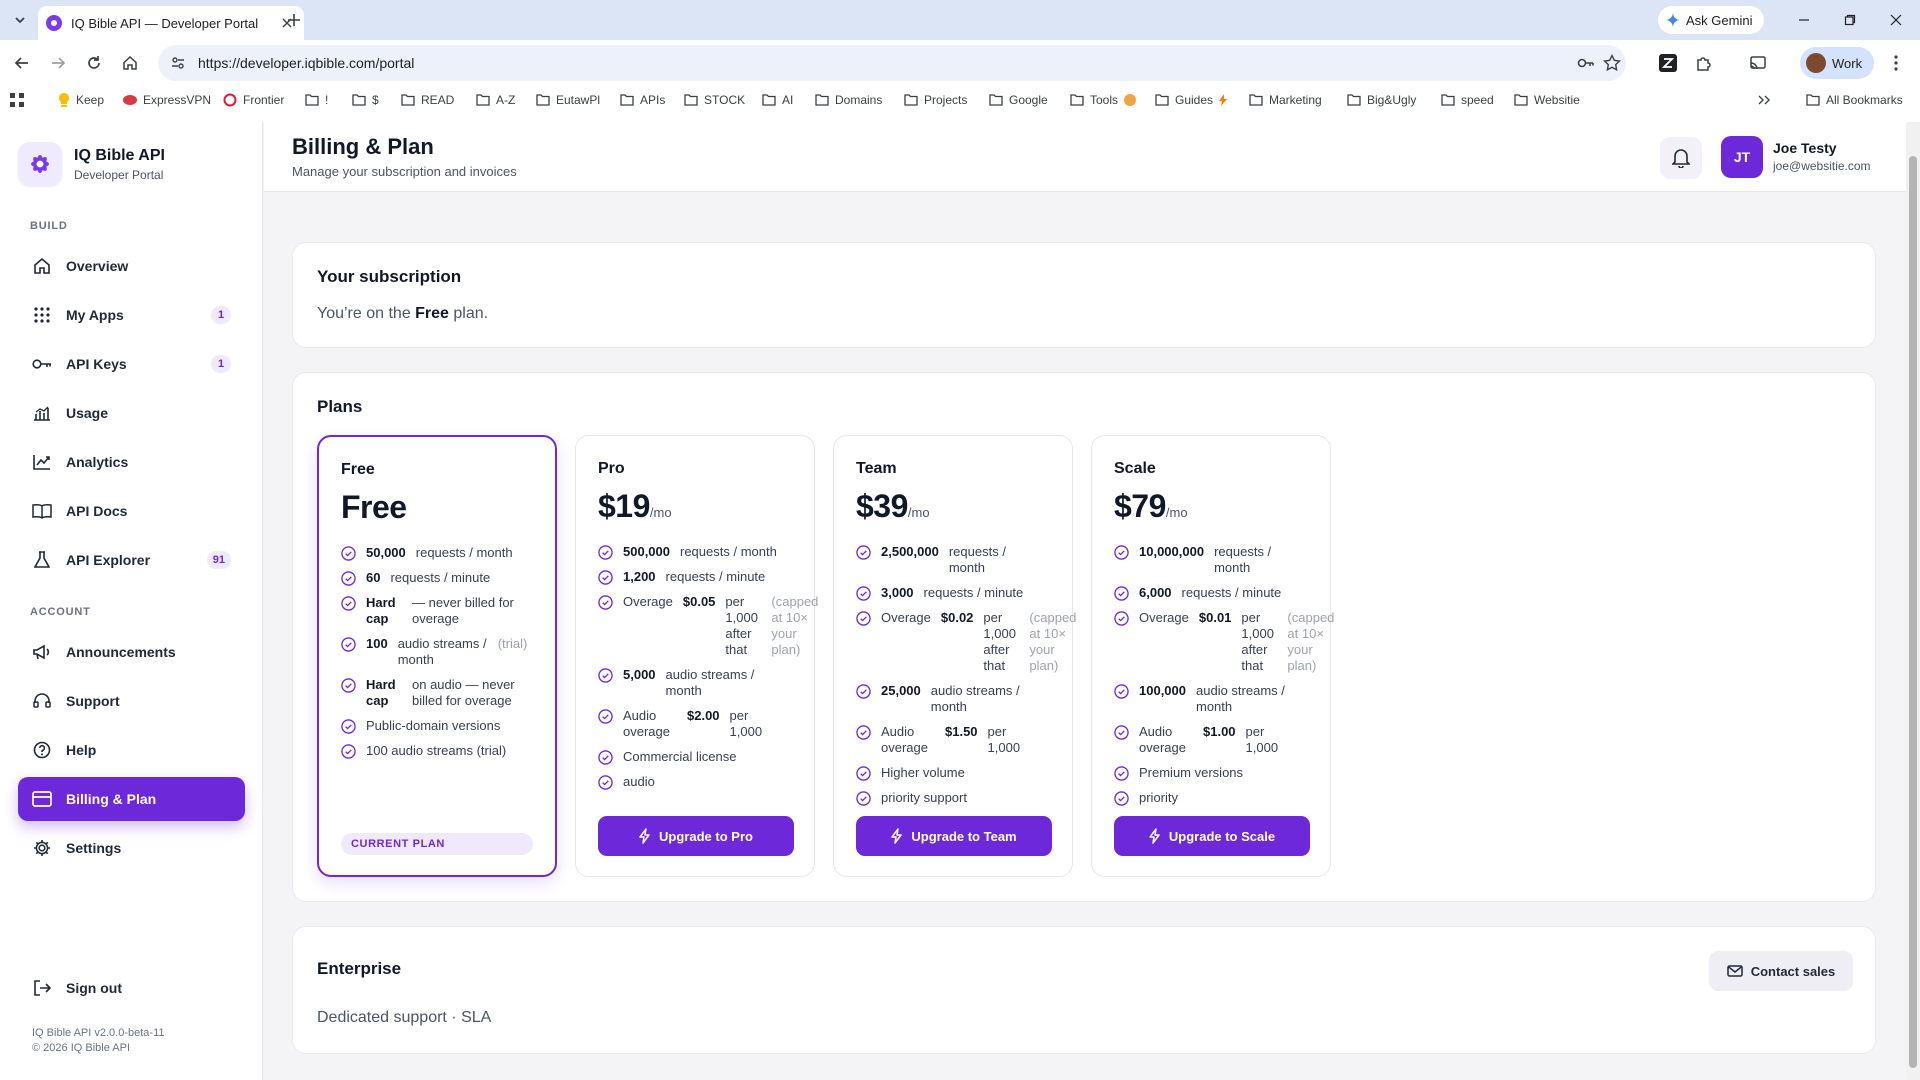  Describe the element at coordinates (58, 63) in the screenshot. I see `forward-arrow-icon` at that location.